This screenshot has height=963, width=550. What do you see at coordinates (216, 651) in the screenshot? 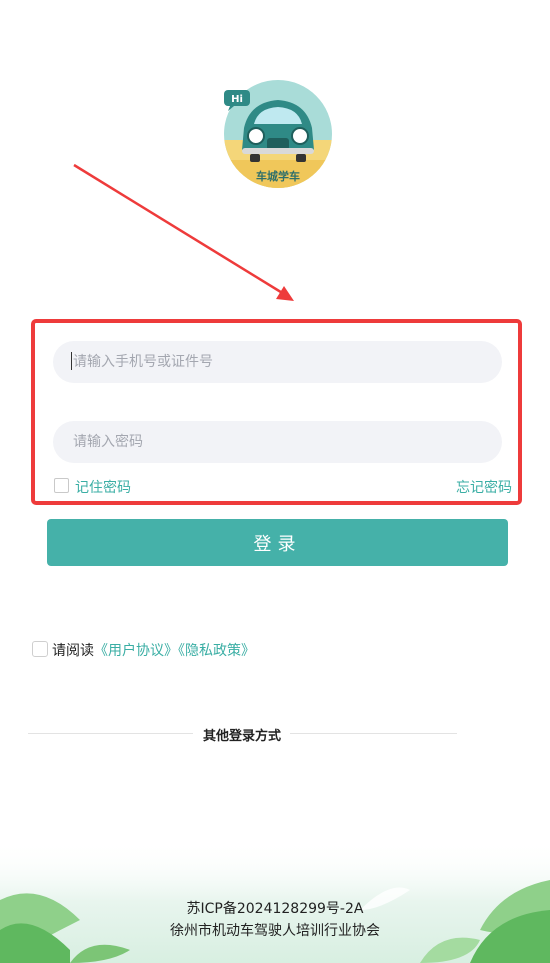
I see `privacy-policy-link: 《隐私政策》` at bounding box center [216, 651].